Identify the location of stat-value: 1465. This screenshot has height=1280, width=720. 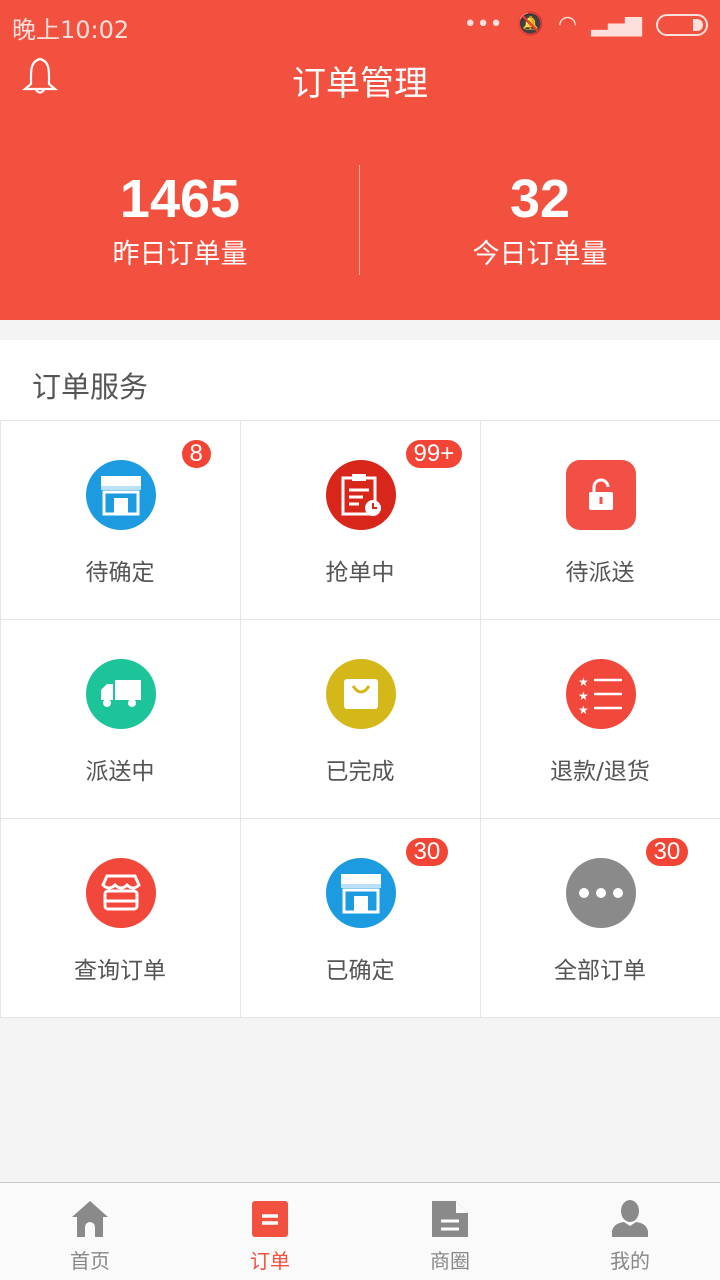
(180, 199).